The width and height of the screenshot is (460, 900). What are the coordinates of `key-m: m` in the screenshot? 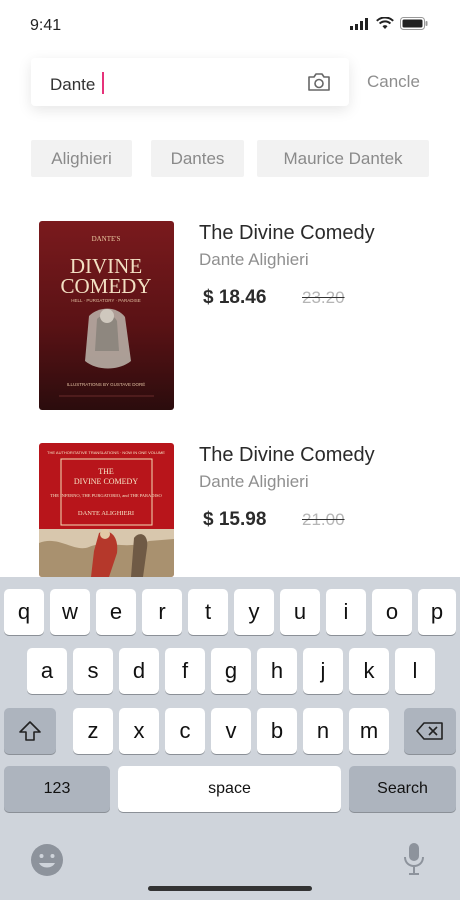 It's located at (369, 731).